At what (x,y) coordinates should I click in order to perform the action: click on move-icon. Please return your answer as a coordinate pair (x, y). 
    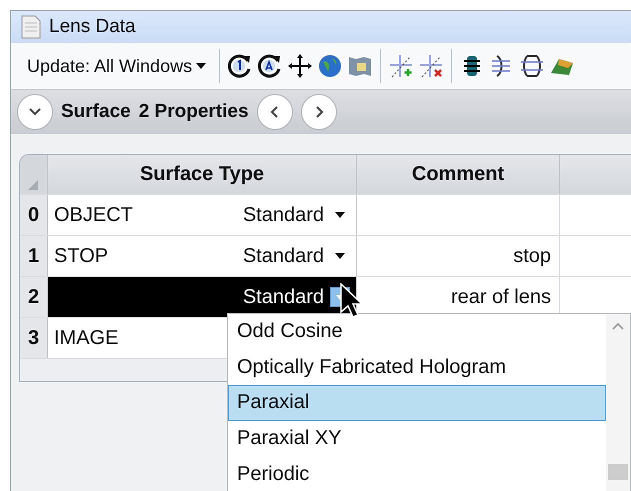
    Looking at the image, I should click on (300, 66).